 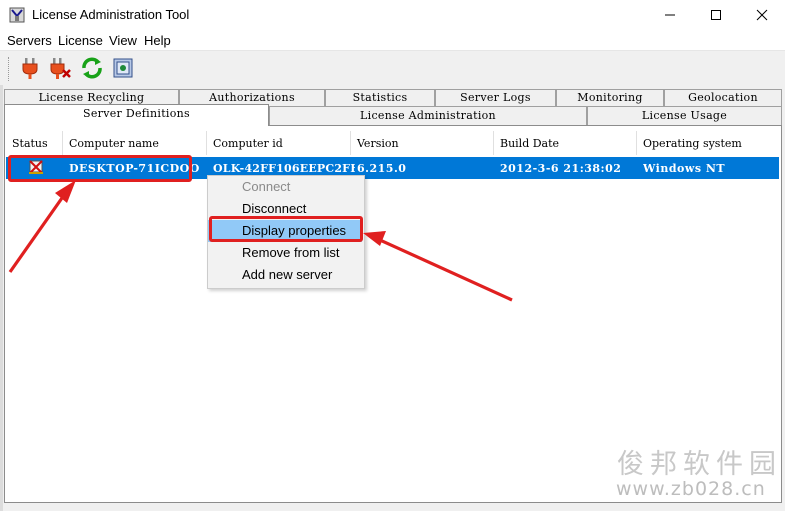 I want to click on context-menu-connect: Connect, so click(x=285, y=187).